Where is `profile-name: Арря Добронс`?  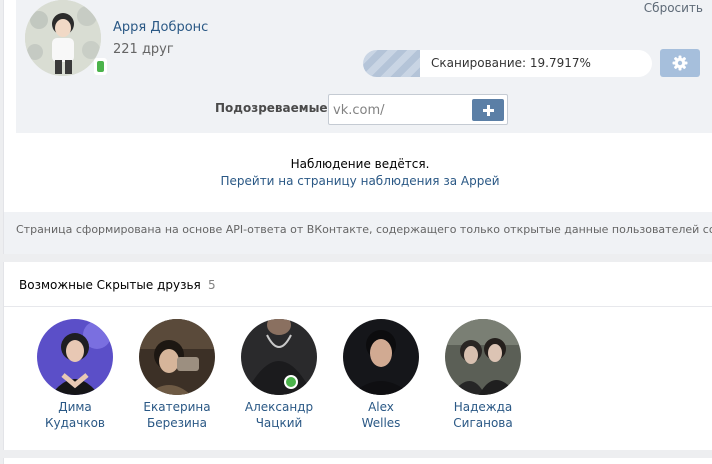
profile-name: Арря Добронс is located at coordinates (160, 27).